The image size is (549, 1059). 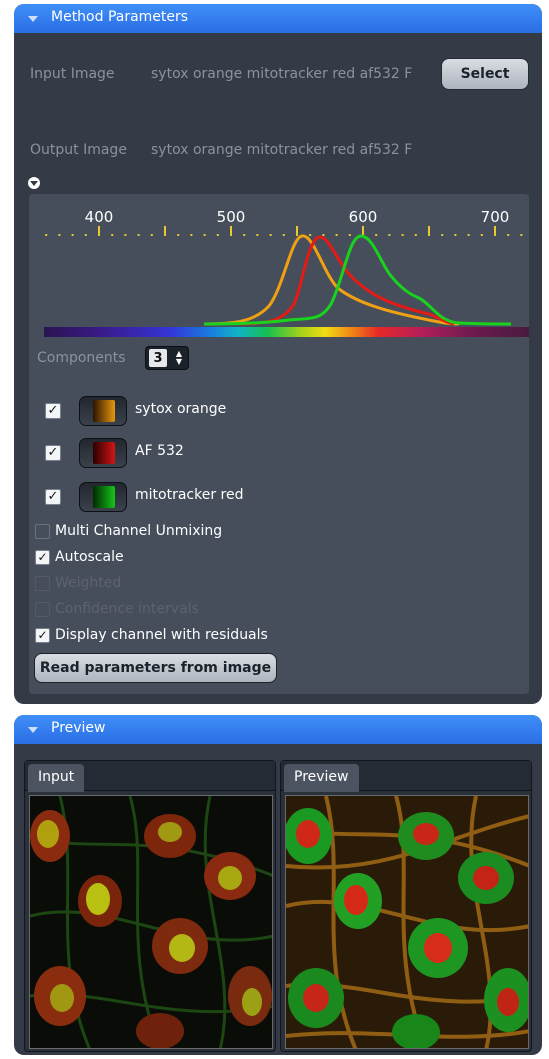 What do you see at coordinates (485, 74) in the screenshot?
I see `select-input-button: Select` at bounding box center [485, 74].